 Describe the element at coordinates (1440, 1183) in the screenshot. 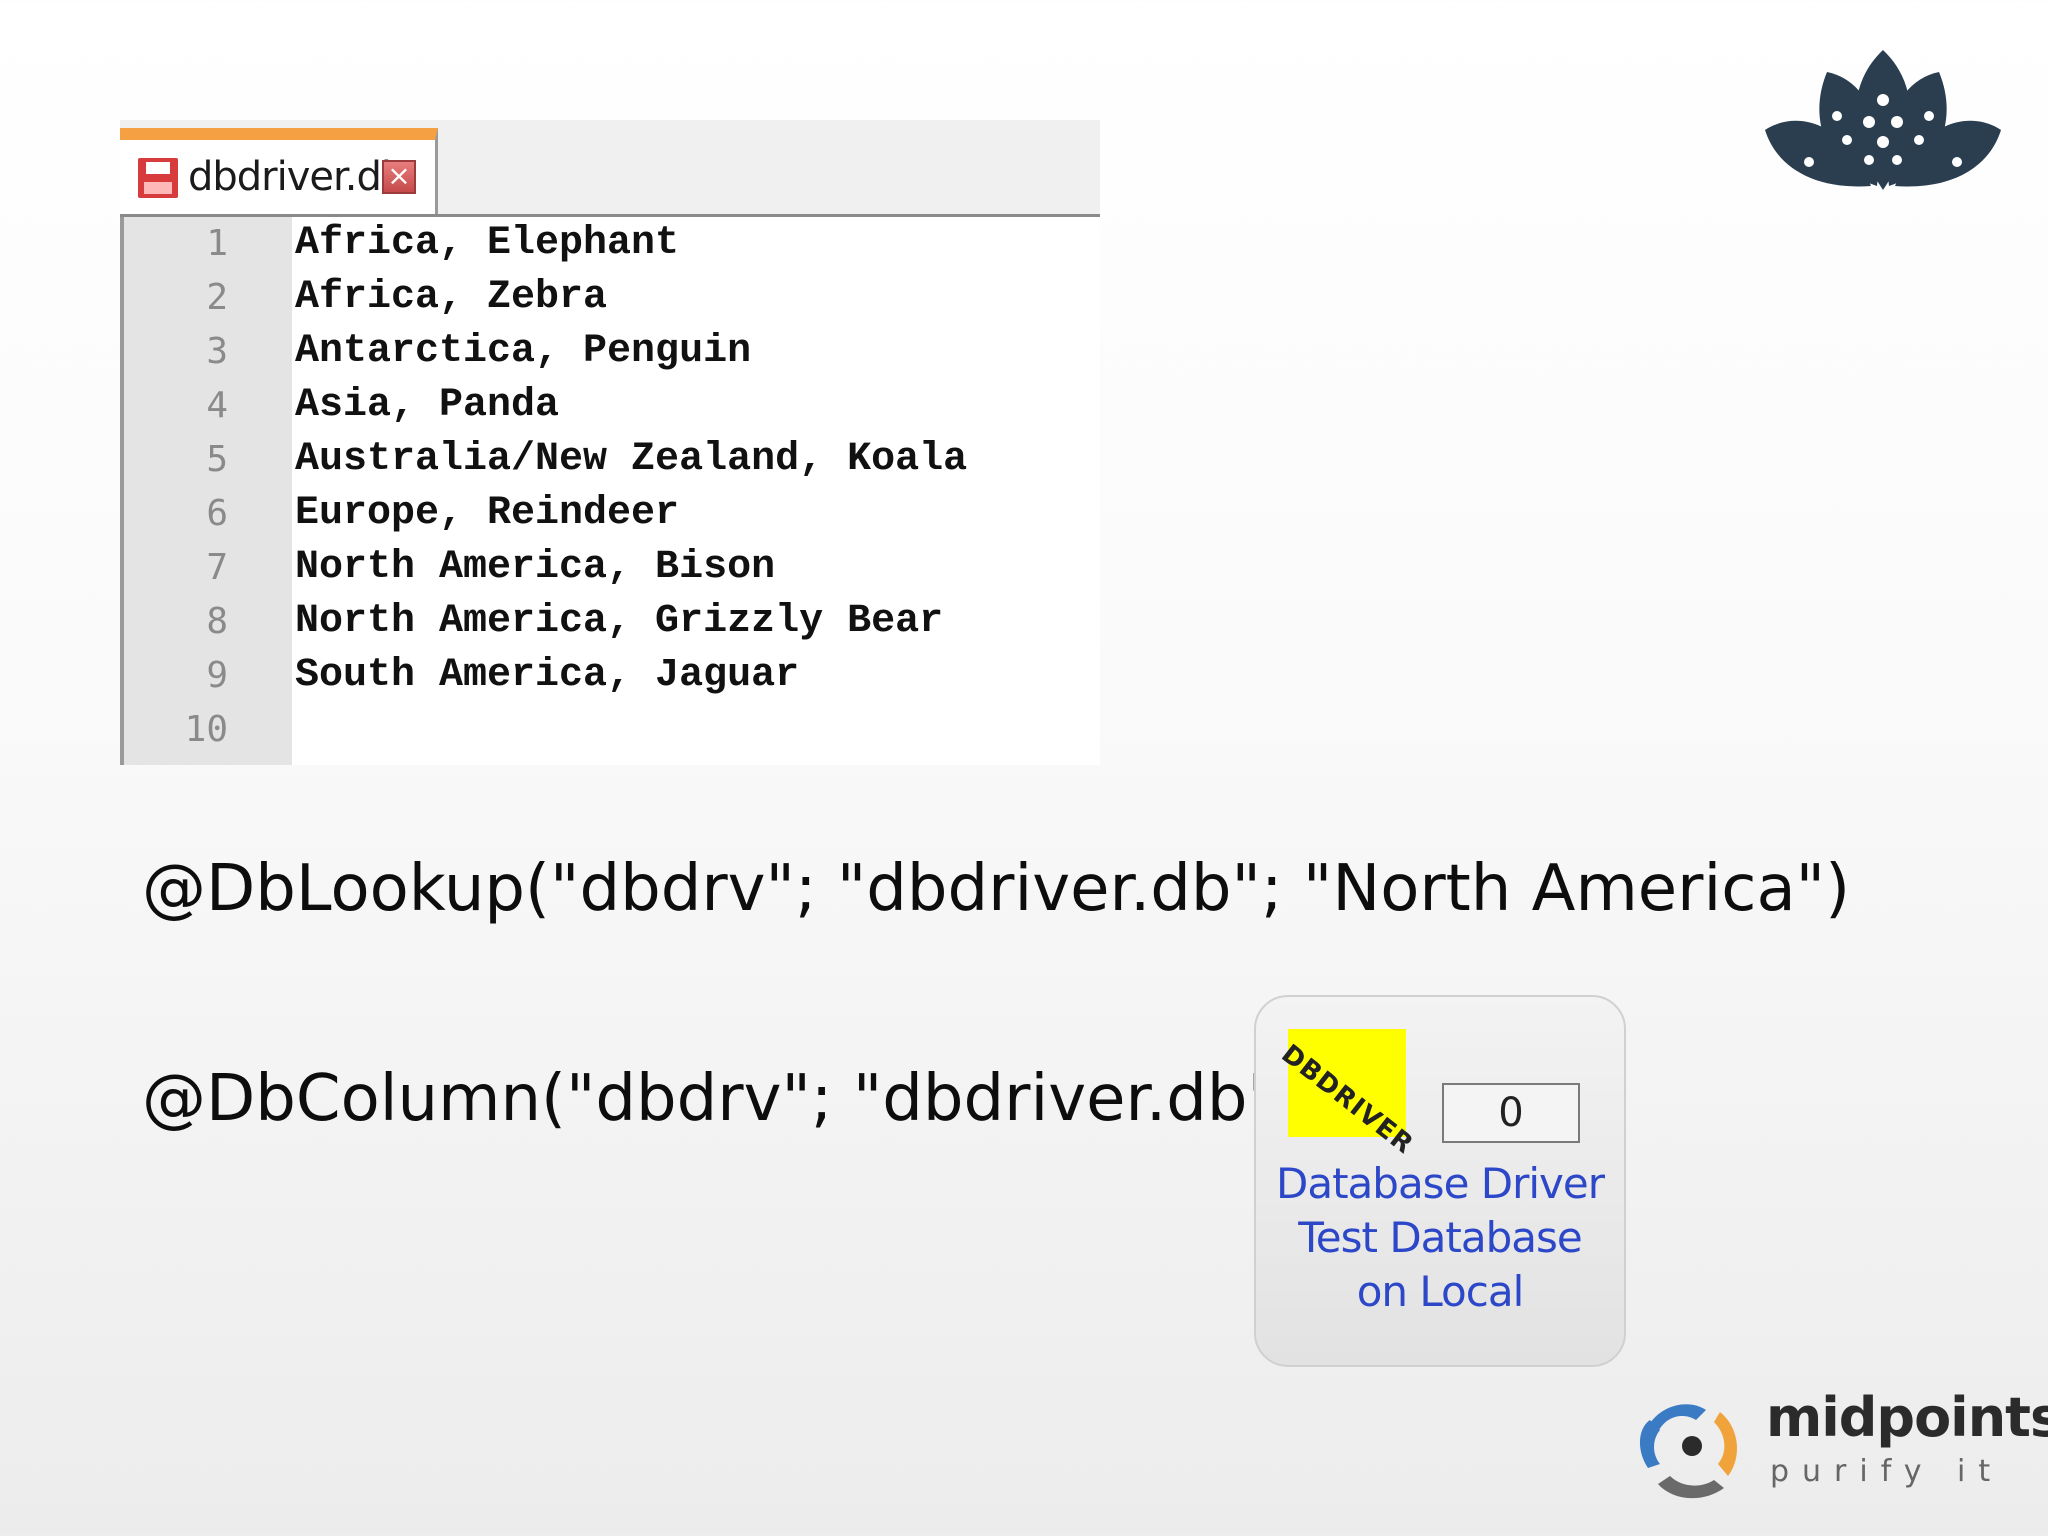

I see `driver-caption-line: Database Driver` at that location.